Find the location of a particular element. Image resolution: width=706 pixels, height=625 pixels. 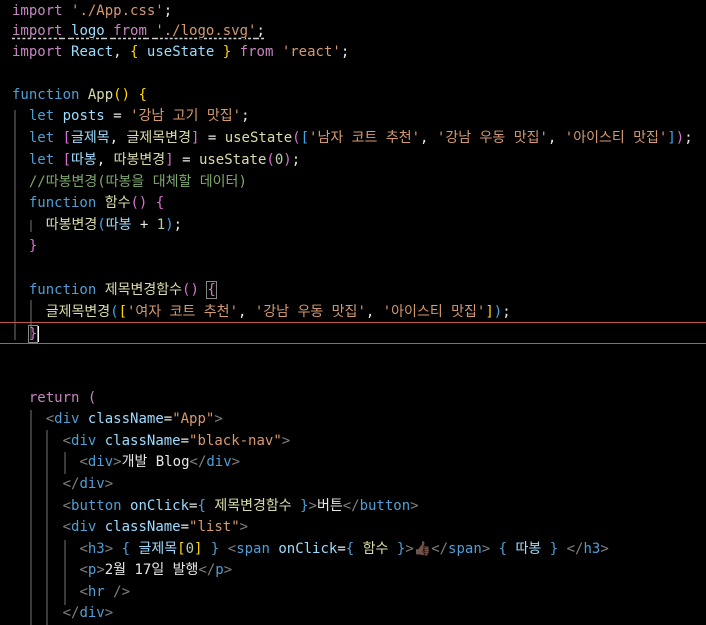

attribute: onClick is located at coordinates (160, 506).